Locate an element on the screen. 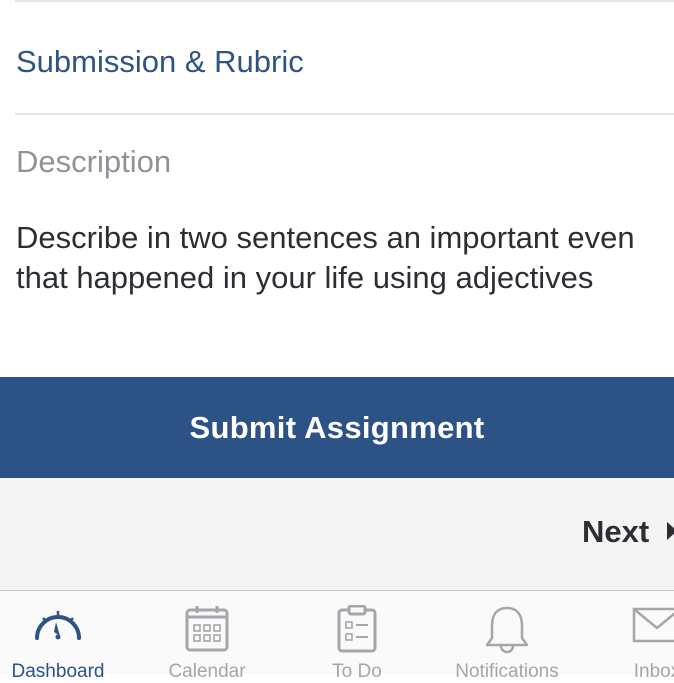  tab-calendar: Calendar is located at coordinates (207, 636).